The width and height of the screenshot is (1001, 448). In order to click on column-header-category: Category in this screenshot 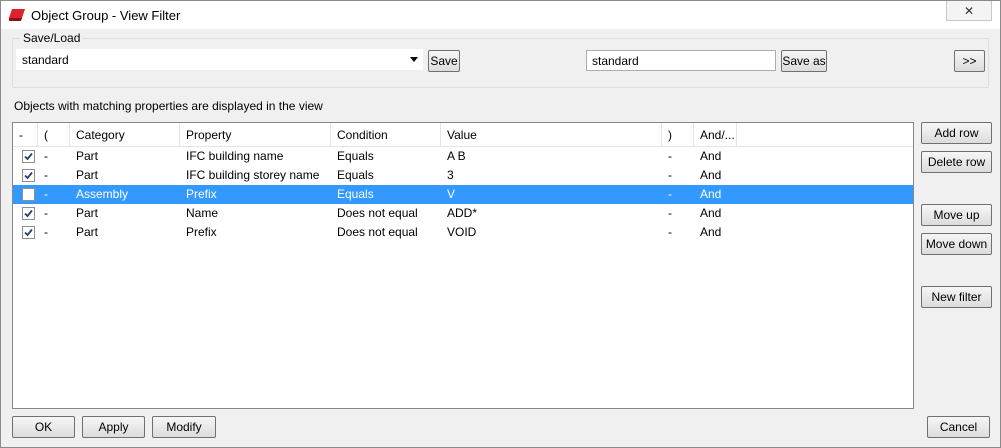, I will do `click(125, 135)`.